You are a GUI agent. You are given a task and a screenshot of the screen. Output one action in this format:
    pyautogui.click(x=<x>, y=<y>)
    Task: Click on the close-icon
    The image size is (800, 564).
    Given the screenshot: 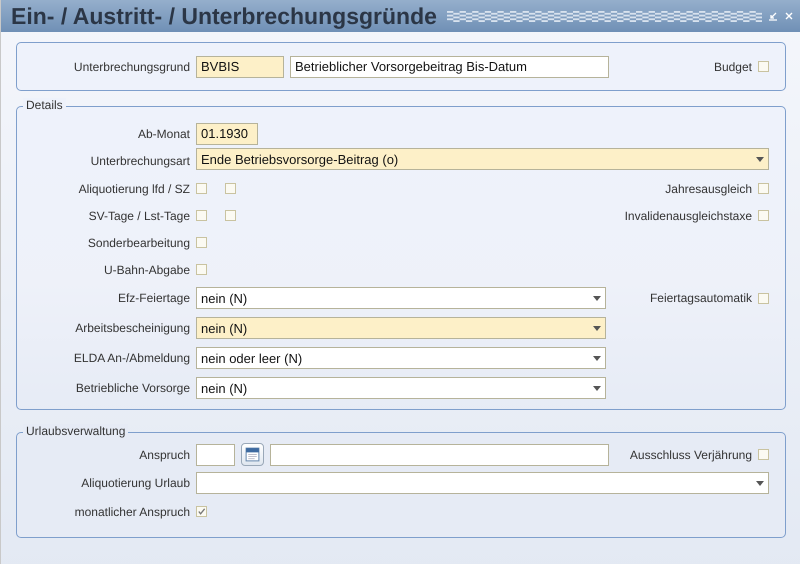 What is the action you would take?
    pyautogui.click(x=789, y=16)
    